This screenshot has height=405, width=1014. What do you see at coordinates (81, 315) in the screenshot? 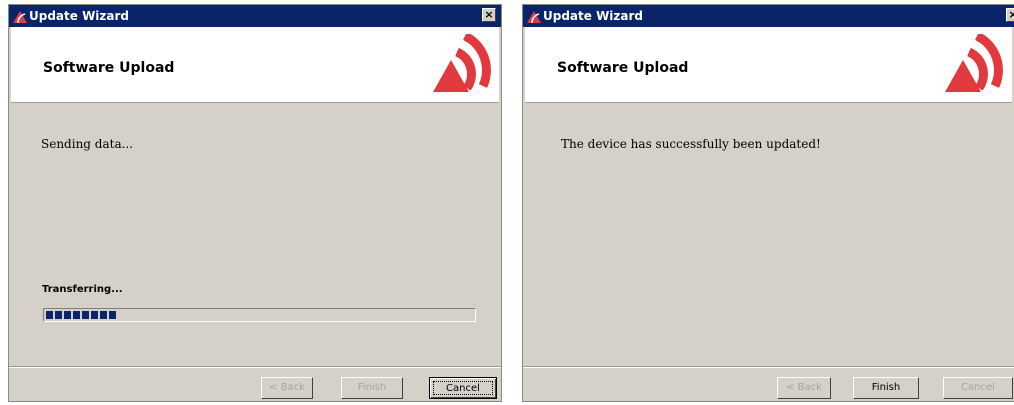
I see `progress-fill` at bounding box center [81, 315].